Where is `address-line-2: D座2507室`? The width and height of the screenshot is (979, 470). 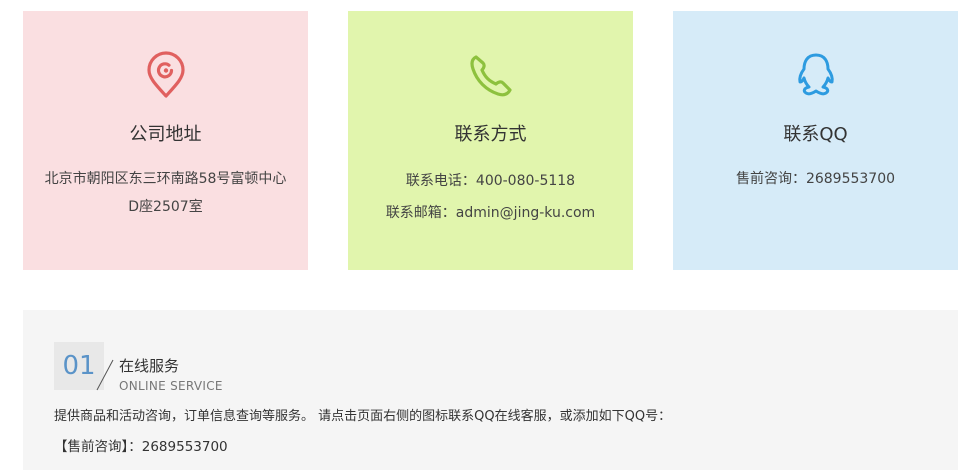 address-line-2: D座2507室 is located at coordinates (165, 207).